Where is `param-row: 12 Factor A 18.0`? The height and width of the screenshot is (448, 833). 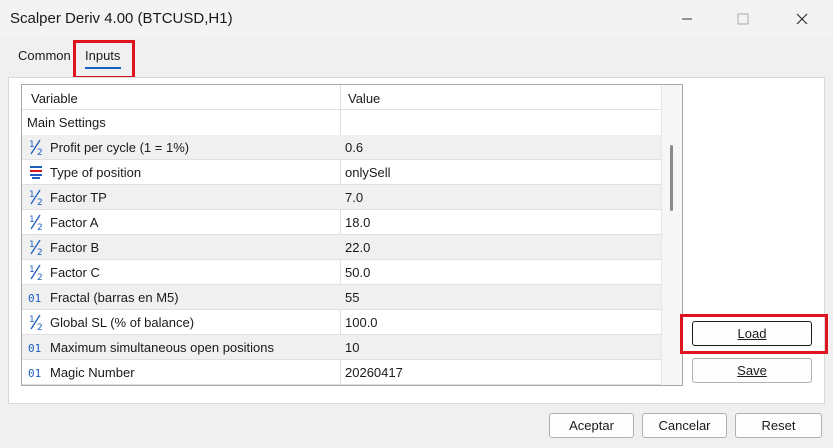 param-row: 12 Factor A 18.0 is located at coordinates (341, 222).